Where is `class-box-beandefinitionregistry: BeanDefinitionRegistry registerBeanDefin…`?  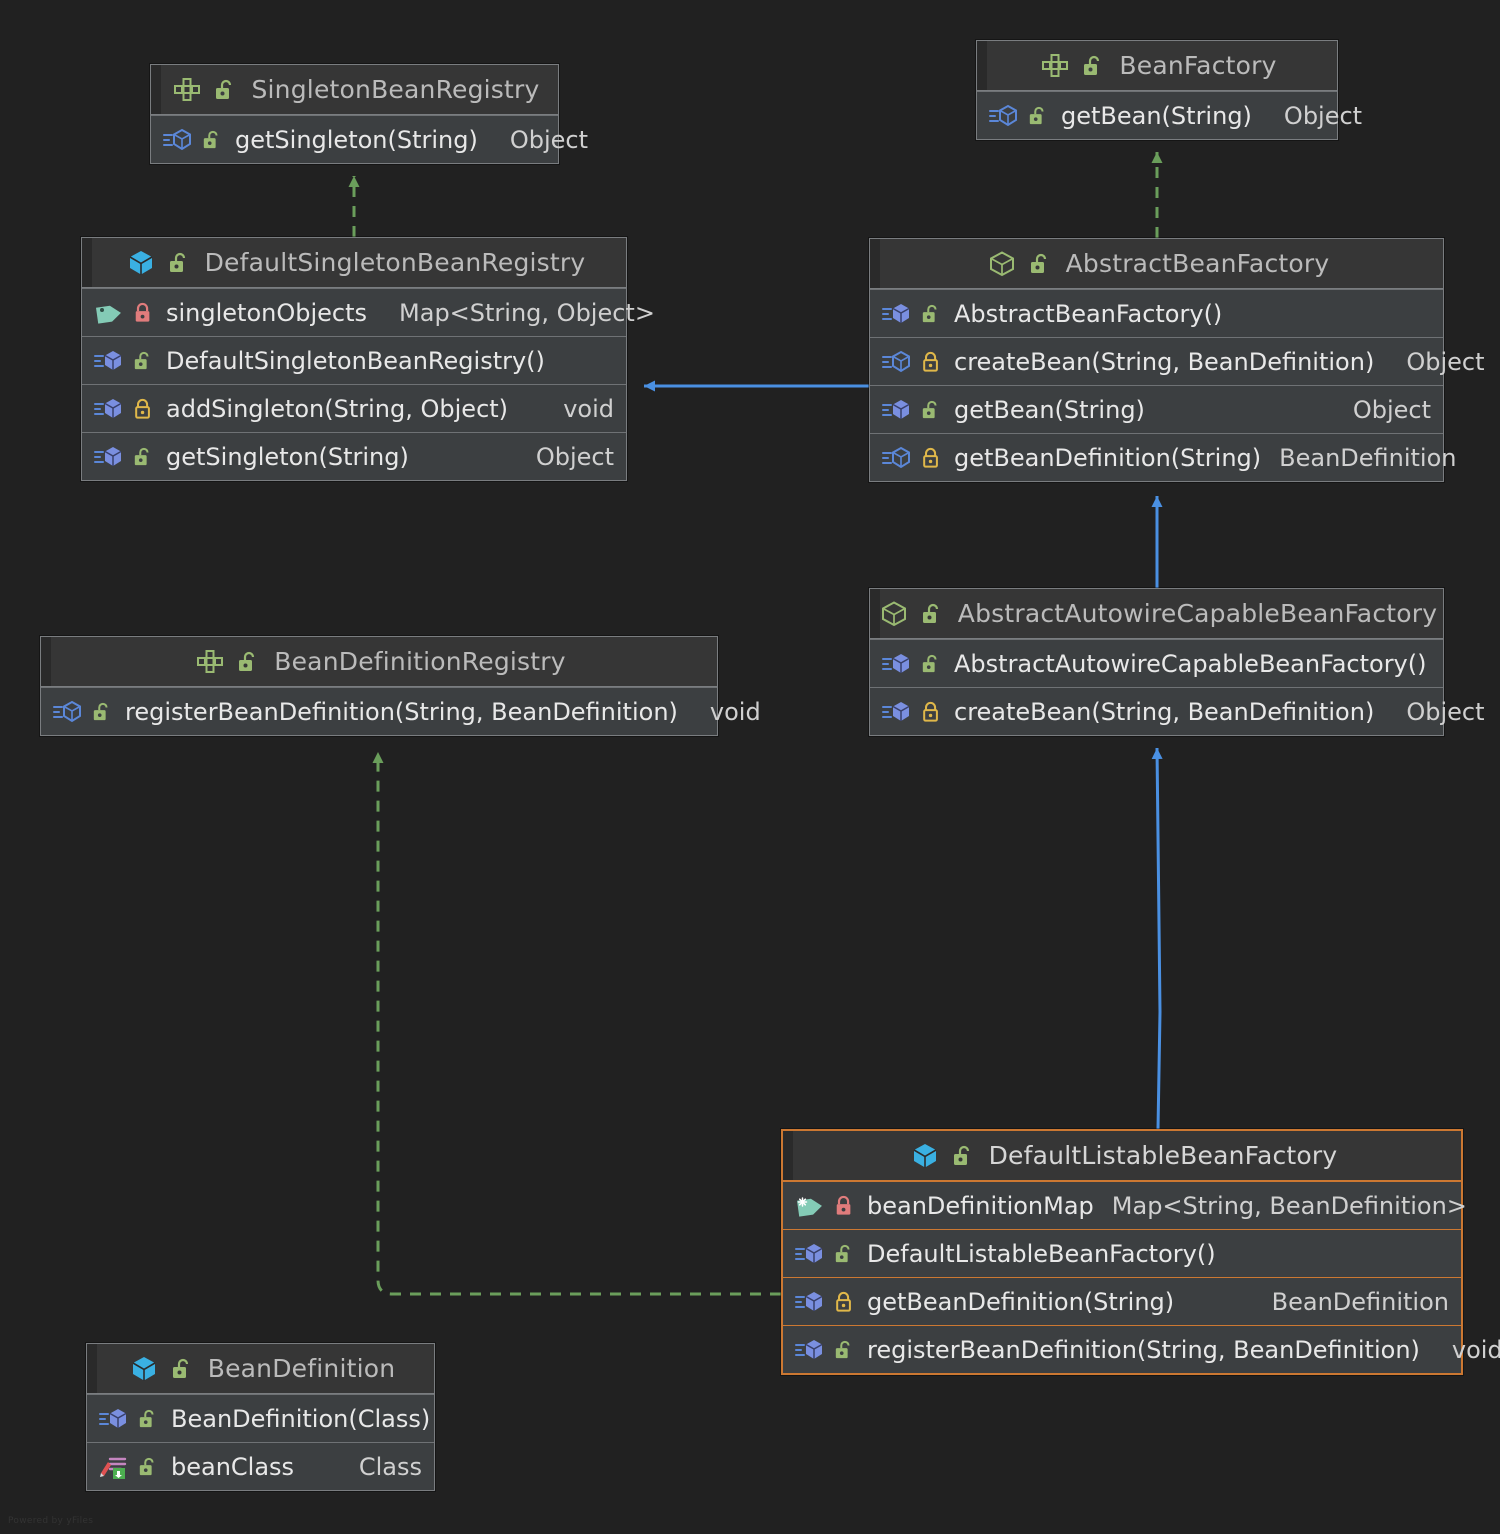
class-box-beandefinitionregistry: BeanDefinitionRegistry registerBeanDefin… is located at coordinates (400, 686).